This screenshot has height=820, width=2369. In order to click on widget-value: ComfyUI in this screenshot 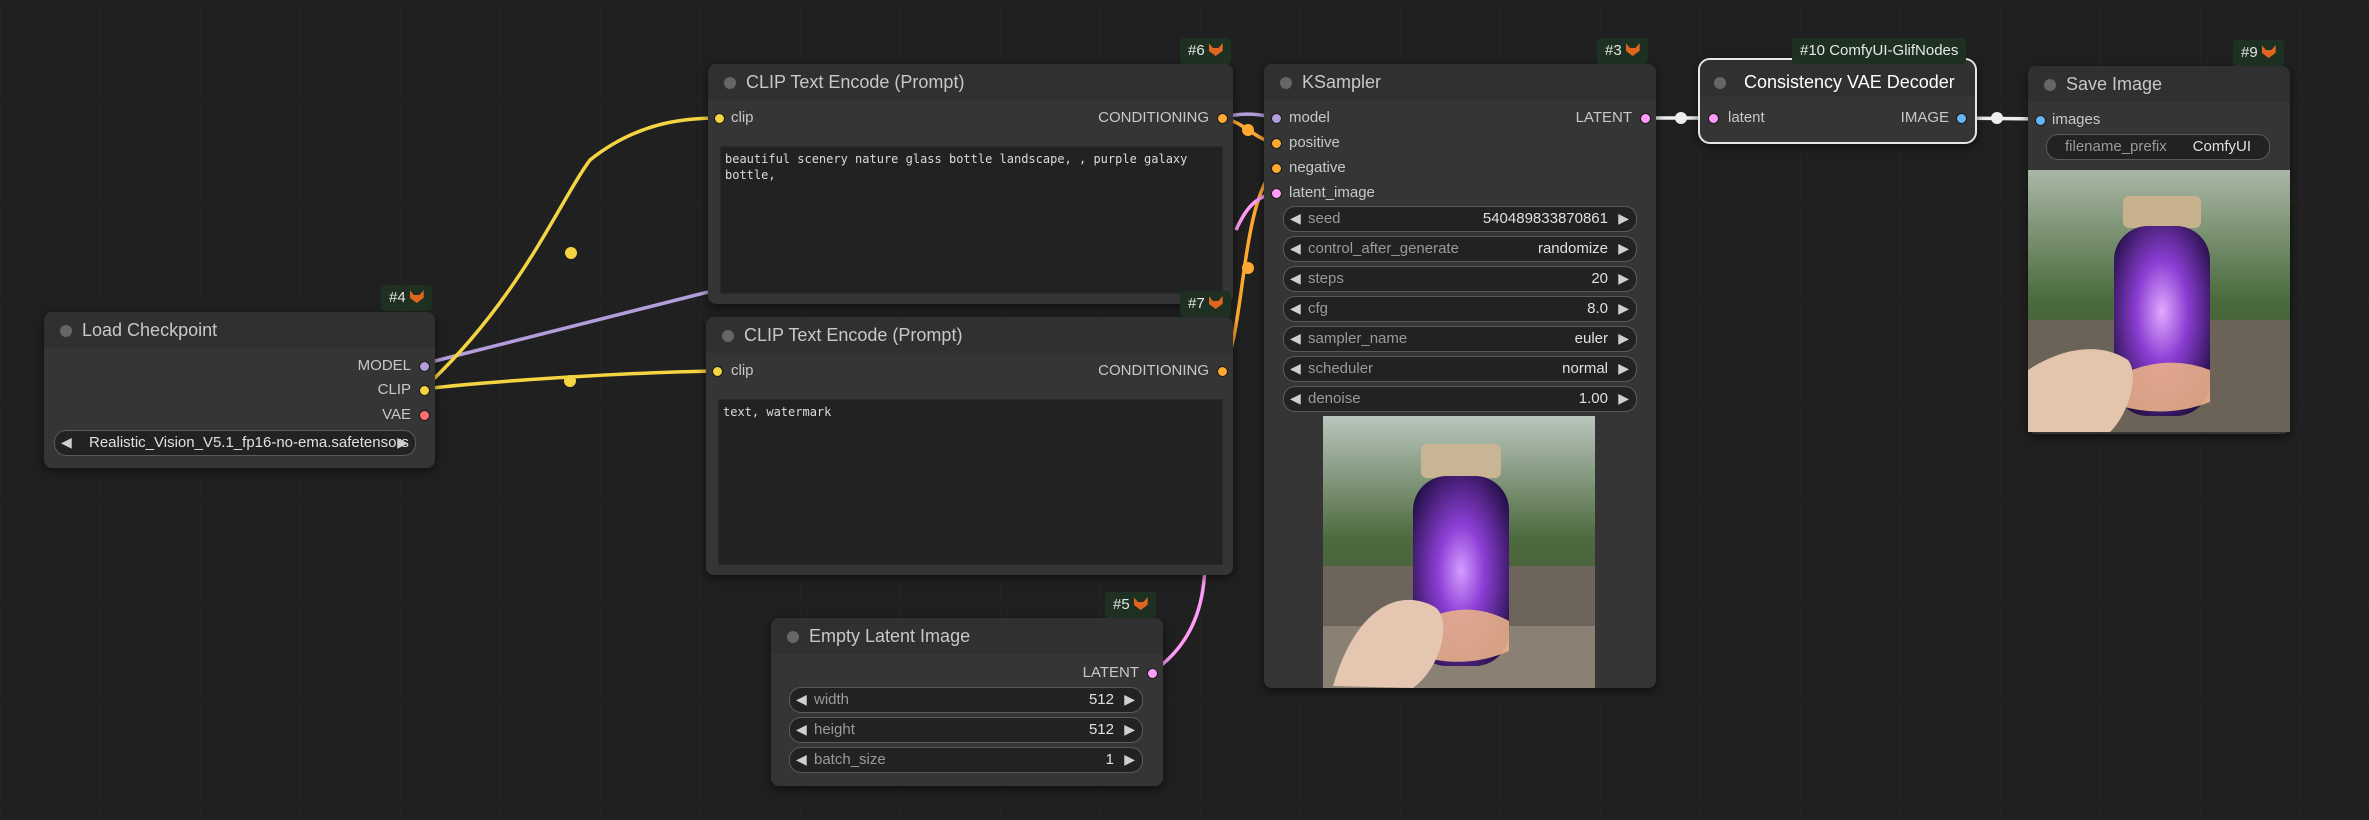, I will do `click(2221, 146)`.